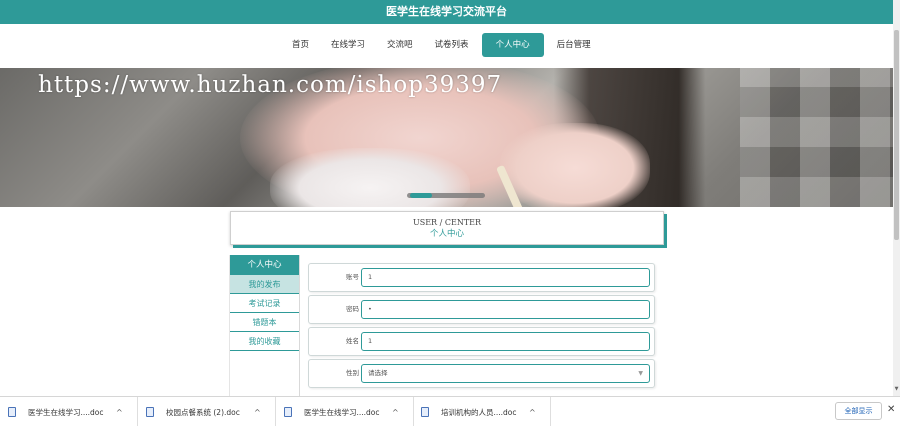  I want to click on main-nav: 首页 在线学习 交流吧 试卷列表 个人中心 后台管理, so click(446, 46).